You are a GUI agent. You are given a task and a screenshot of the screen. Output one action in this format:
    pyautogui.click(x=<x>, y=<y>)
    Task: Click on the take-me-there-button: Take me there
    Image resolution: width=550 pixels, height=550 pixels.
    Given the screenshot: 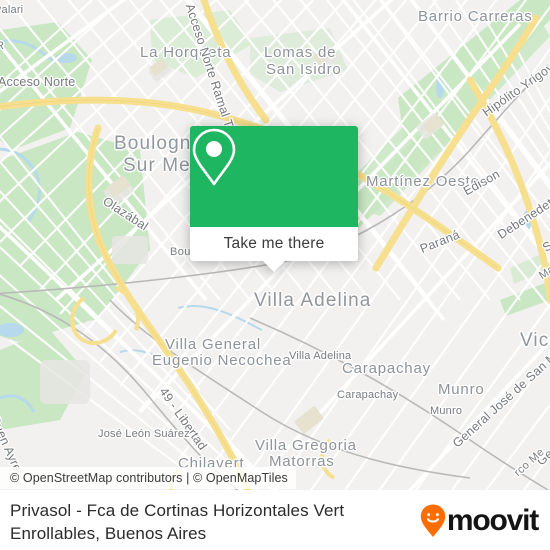 What is the action you would take?
    pyautogui.click(x=274, y=244)
    